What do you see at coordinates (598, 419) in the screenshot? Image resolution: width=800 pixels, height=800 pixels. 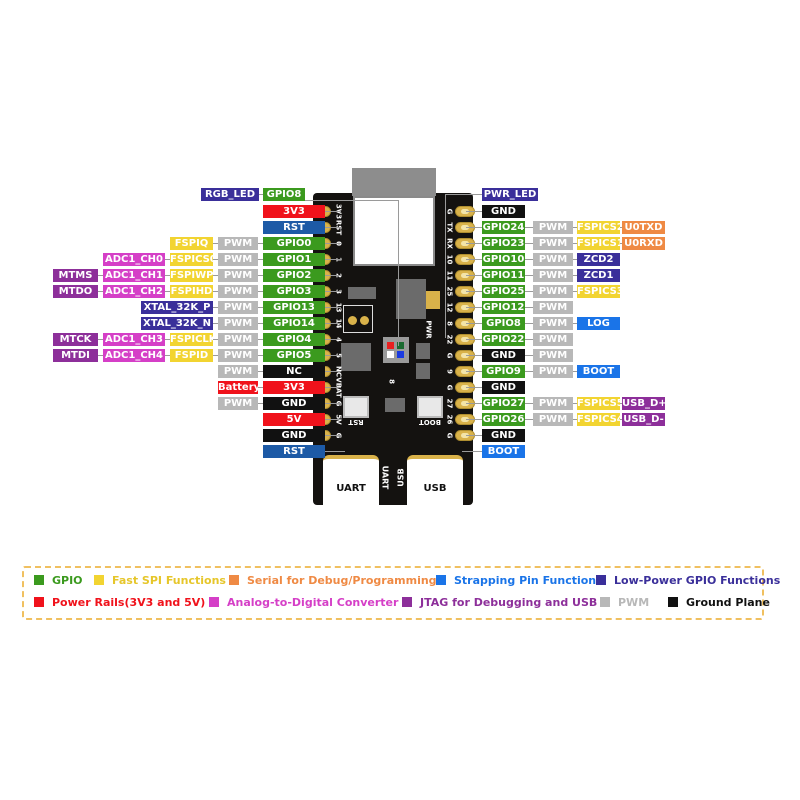 I see `right-pin-label: FSPICS4` at bounding box center [598, 419].